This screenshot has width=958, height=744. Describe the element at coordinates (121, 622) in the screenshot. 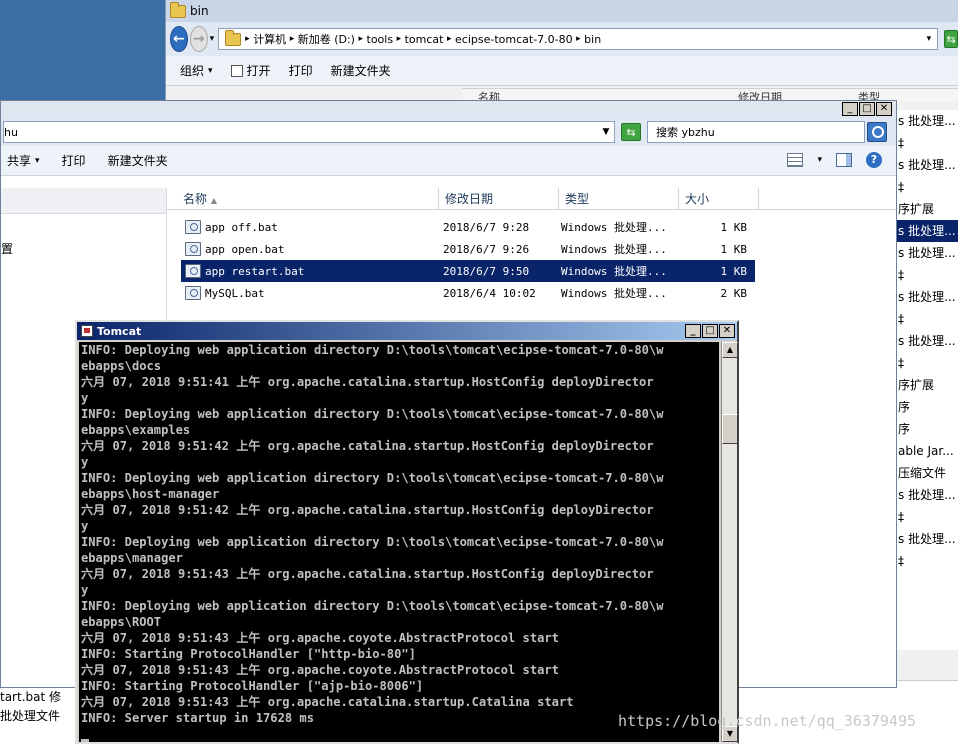

I see `console-line: ebapps\ROOT` at that location.